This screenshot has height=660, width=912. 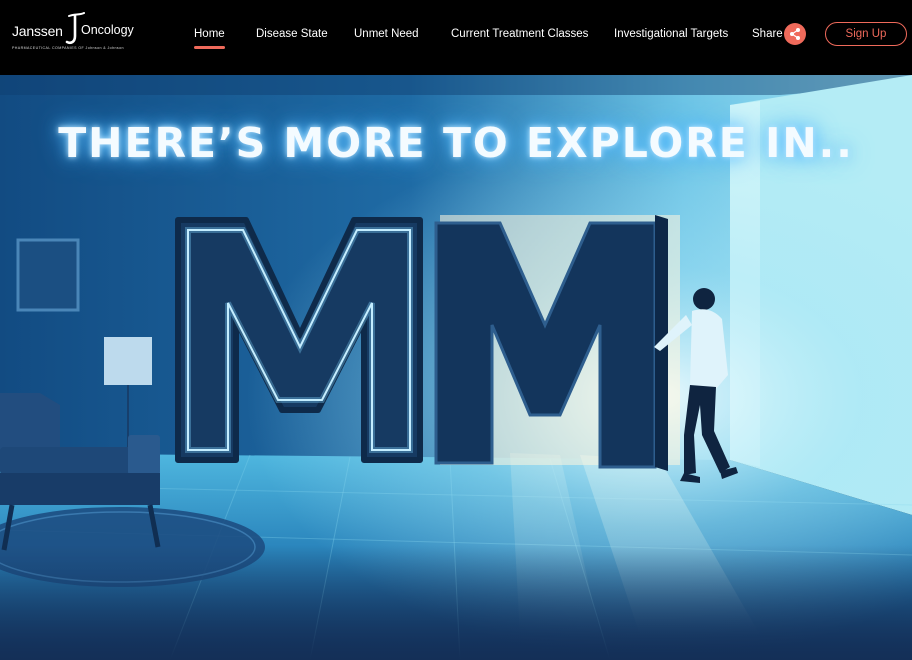 What do you see at coordinates (557, 343) in the screenshot?
I see `letter-m-right-door` at bounding box center [557, 343].